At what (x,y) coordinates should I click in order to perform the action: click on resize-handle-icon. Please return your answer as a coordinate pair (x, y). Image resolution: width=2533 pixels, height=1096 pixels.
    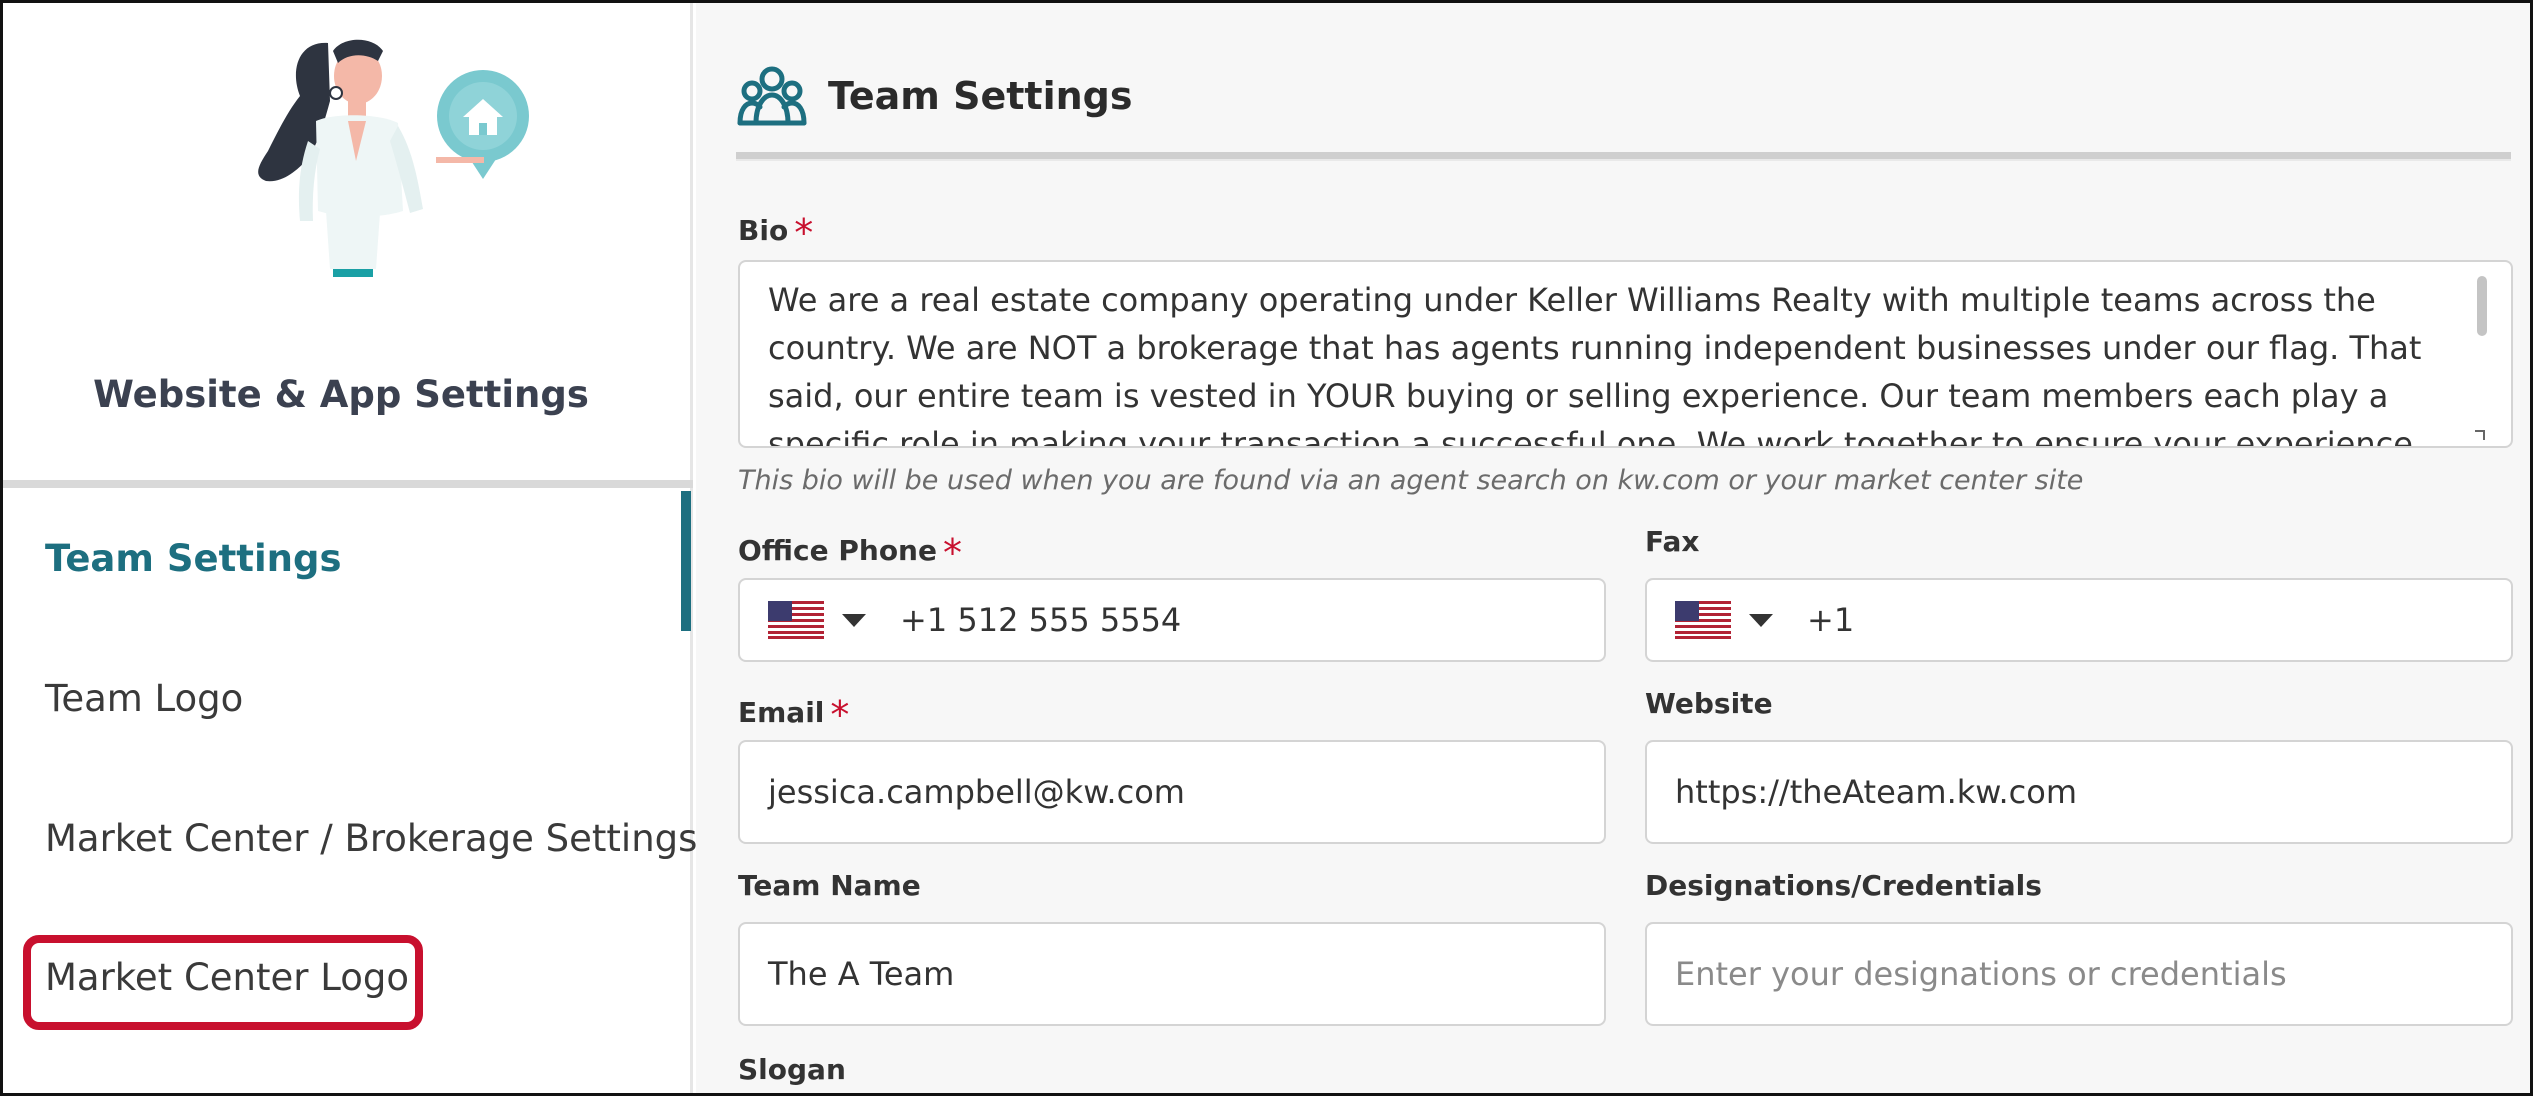
    Looking at the image, I should click on (2480, 435).